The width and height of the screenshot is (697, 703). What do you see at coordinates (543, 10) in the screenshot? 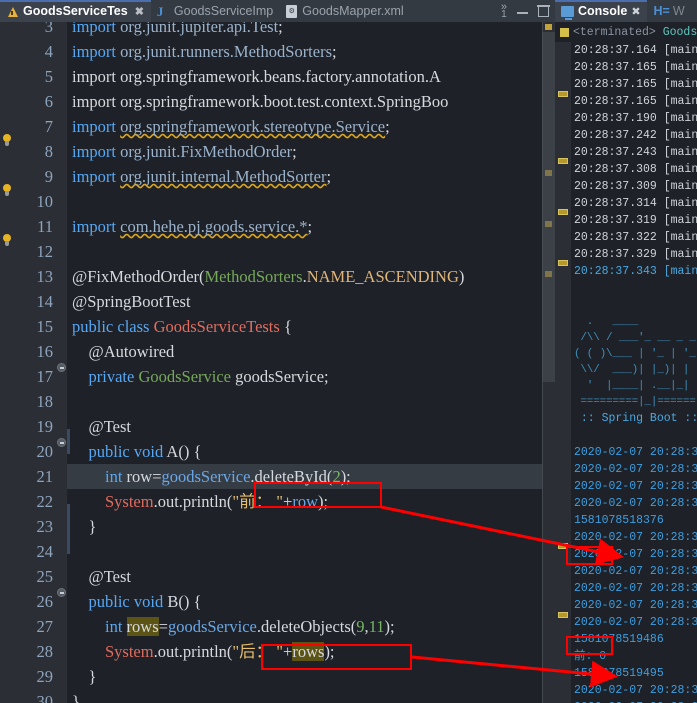
I see `maximize-button` at bounding box center [543, 10].